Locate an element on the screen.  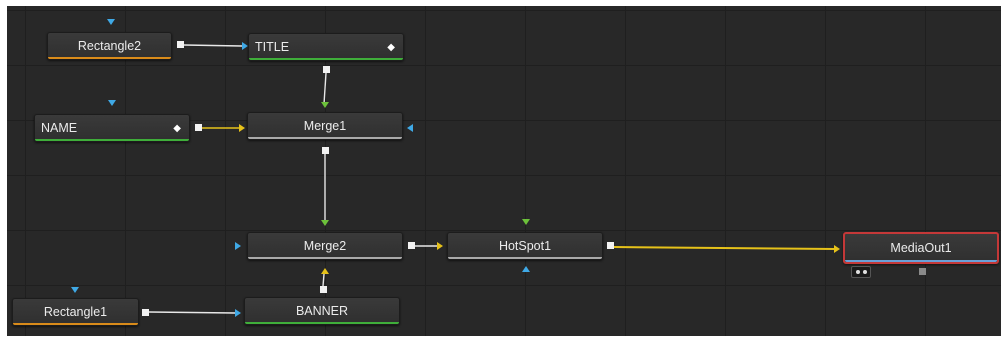
node-rectangle2-label: Rectangle2 is located at coordinates (109, 46).